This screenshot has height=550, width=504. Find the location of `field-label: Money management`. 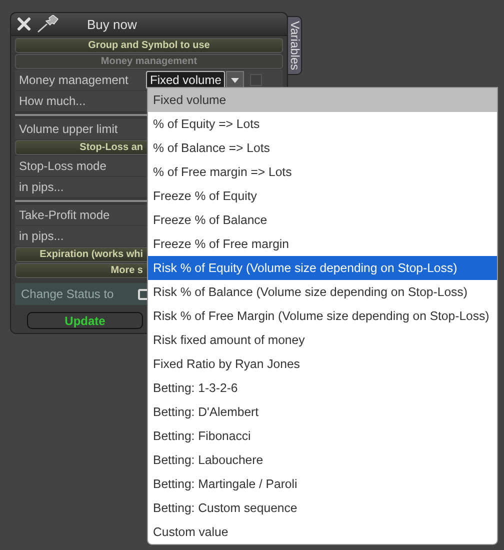

field-label: Money management is located at coordinates (74, 80).